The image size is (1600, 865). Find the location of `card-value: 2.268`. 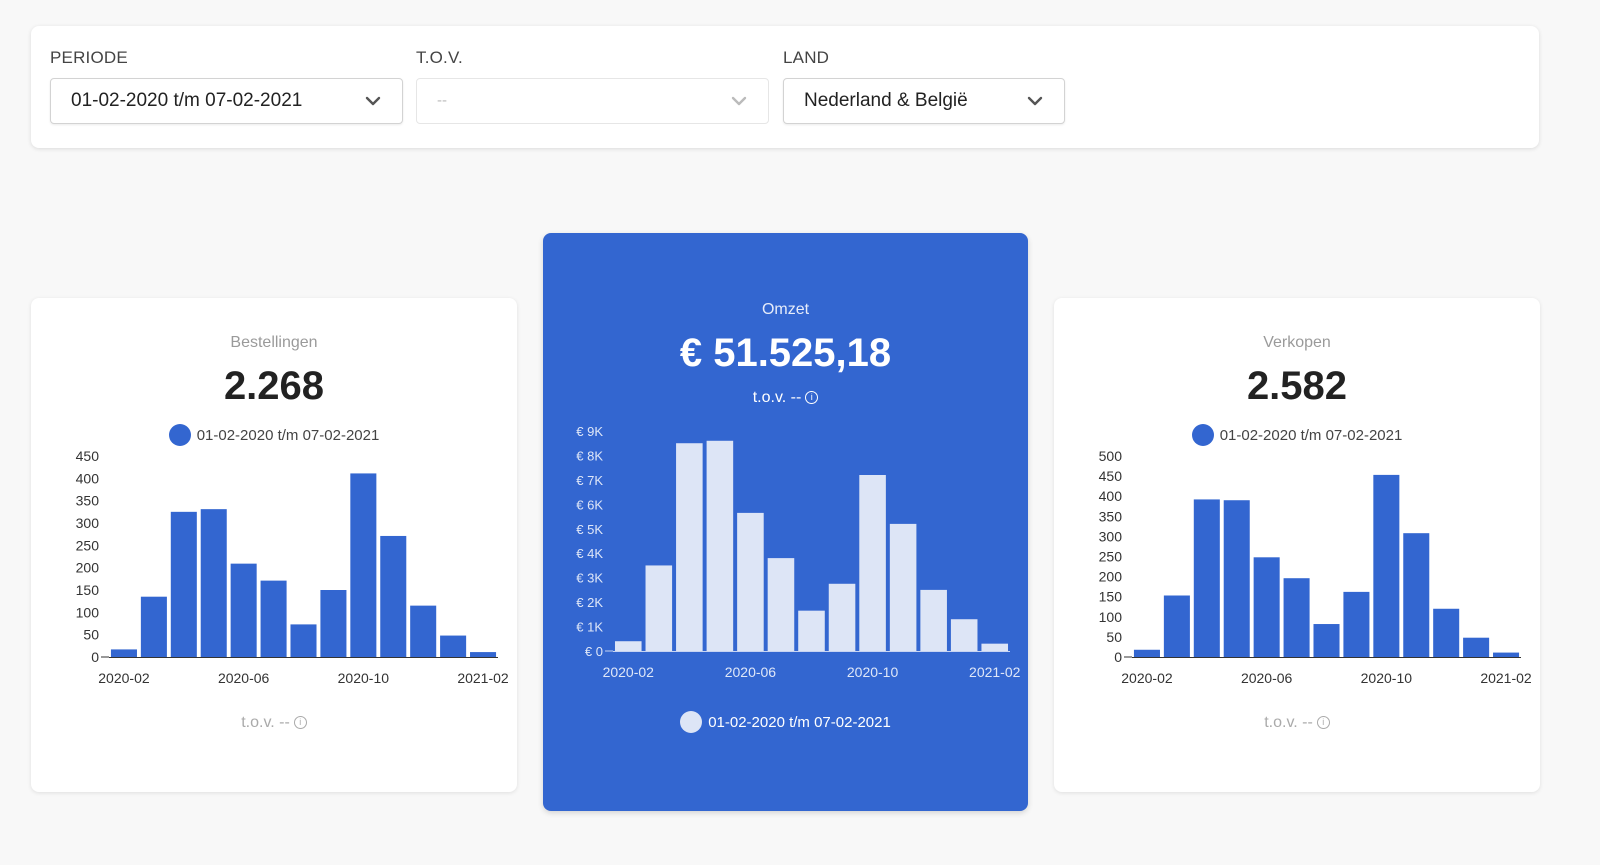

card-value: 2.268 is located at coordinates (274, 386).